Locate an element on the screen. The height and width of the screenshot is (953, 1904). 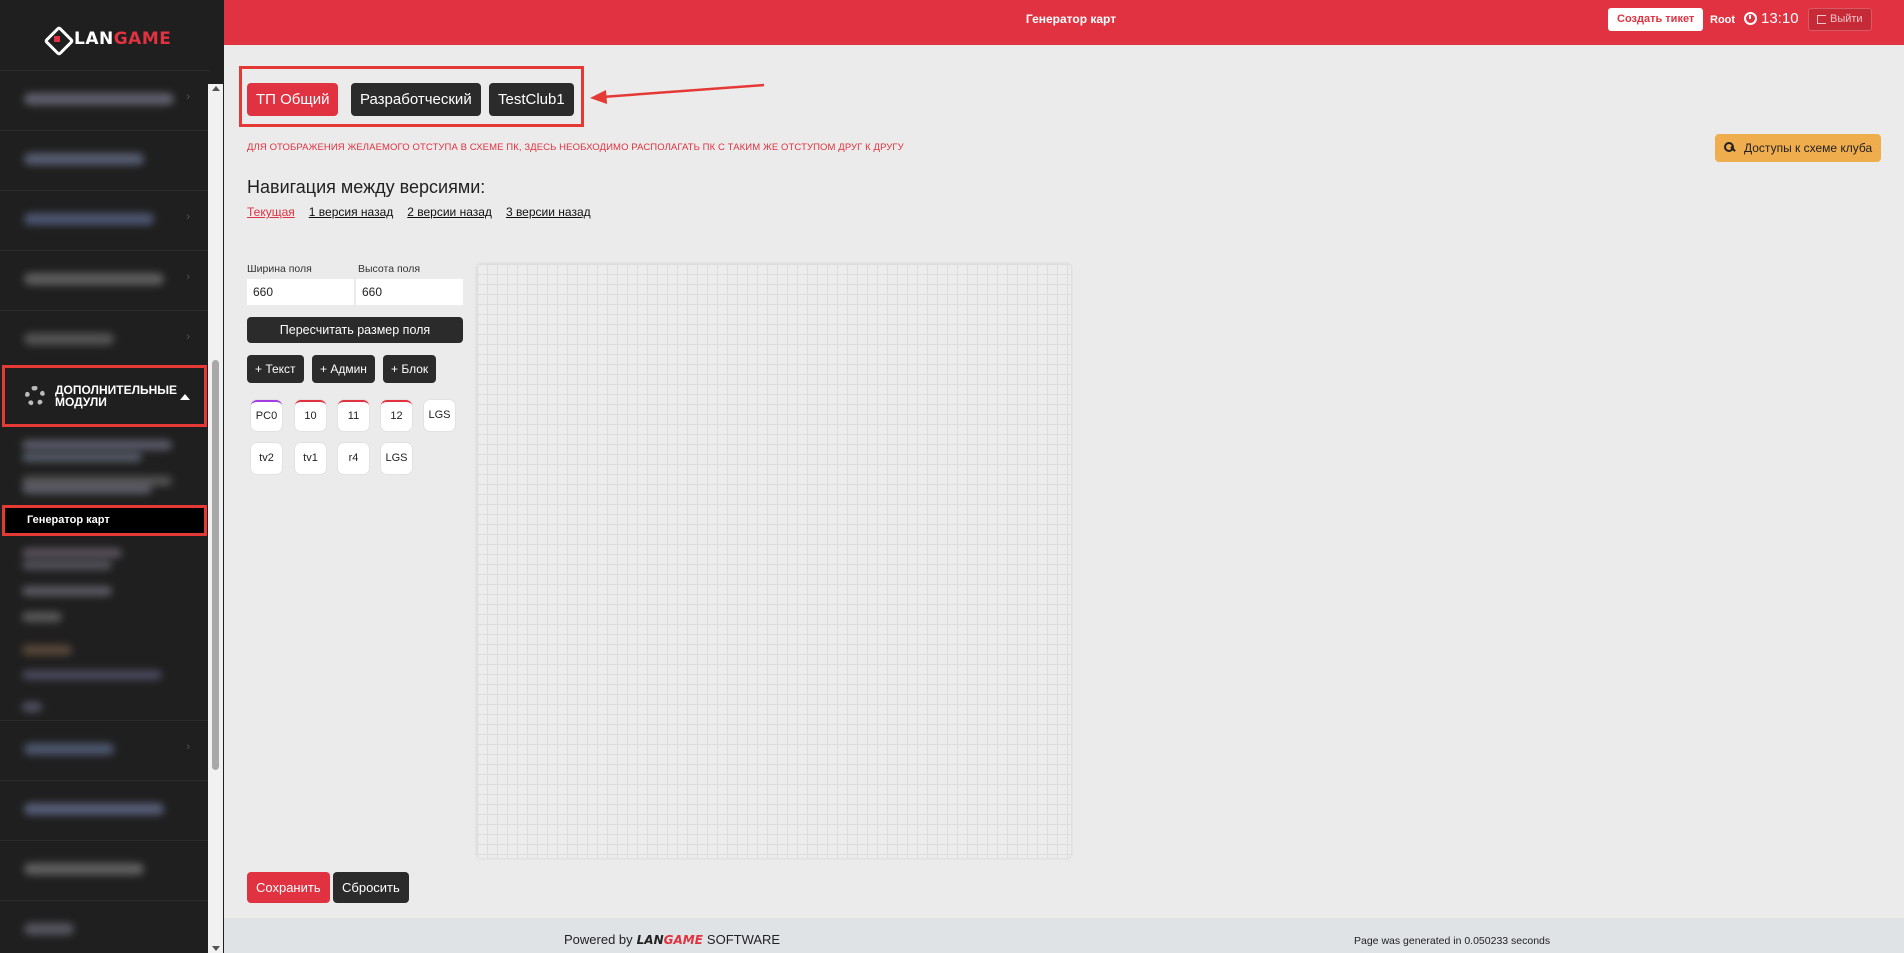
map-token: 12 is located at coordinates (396, 415).